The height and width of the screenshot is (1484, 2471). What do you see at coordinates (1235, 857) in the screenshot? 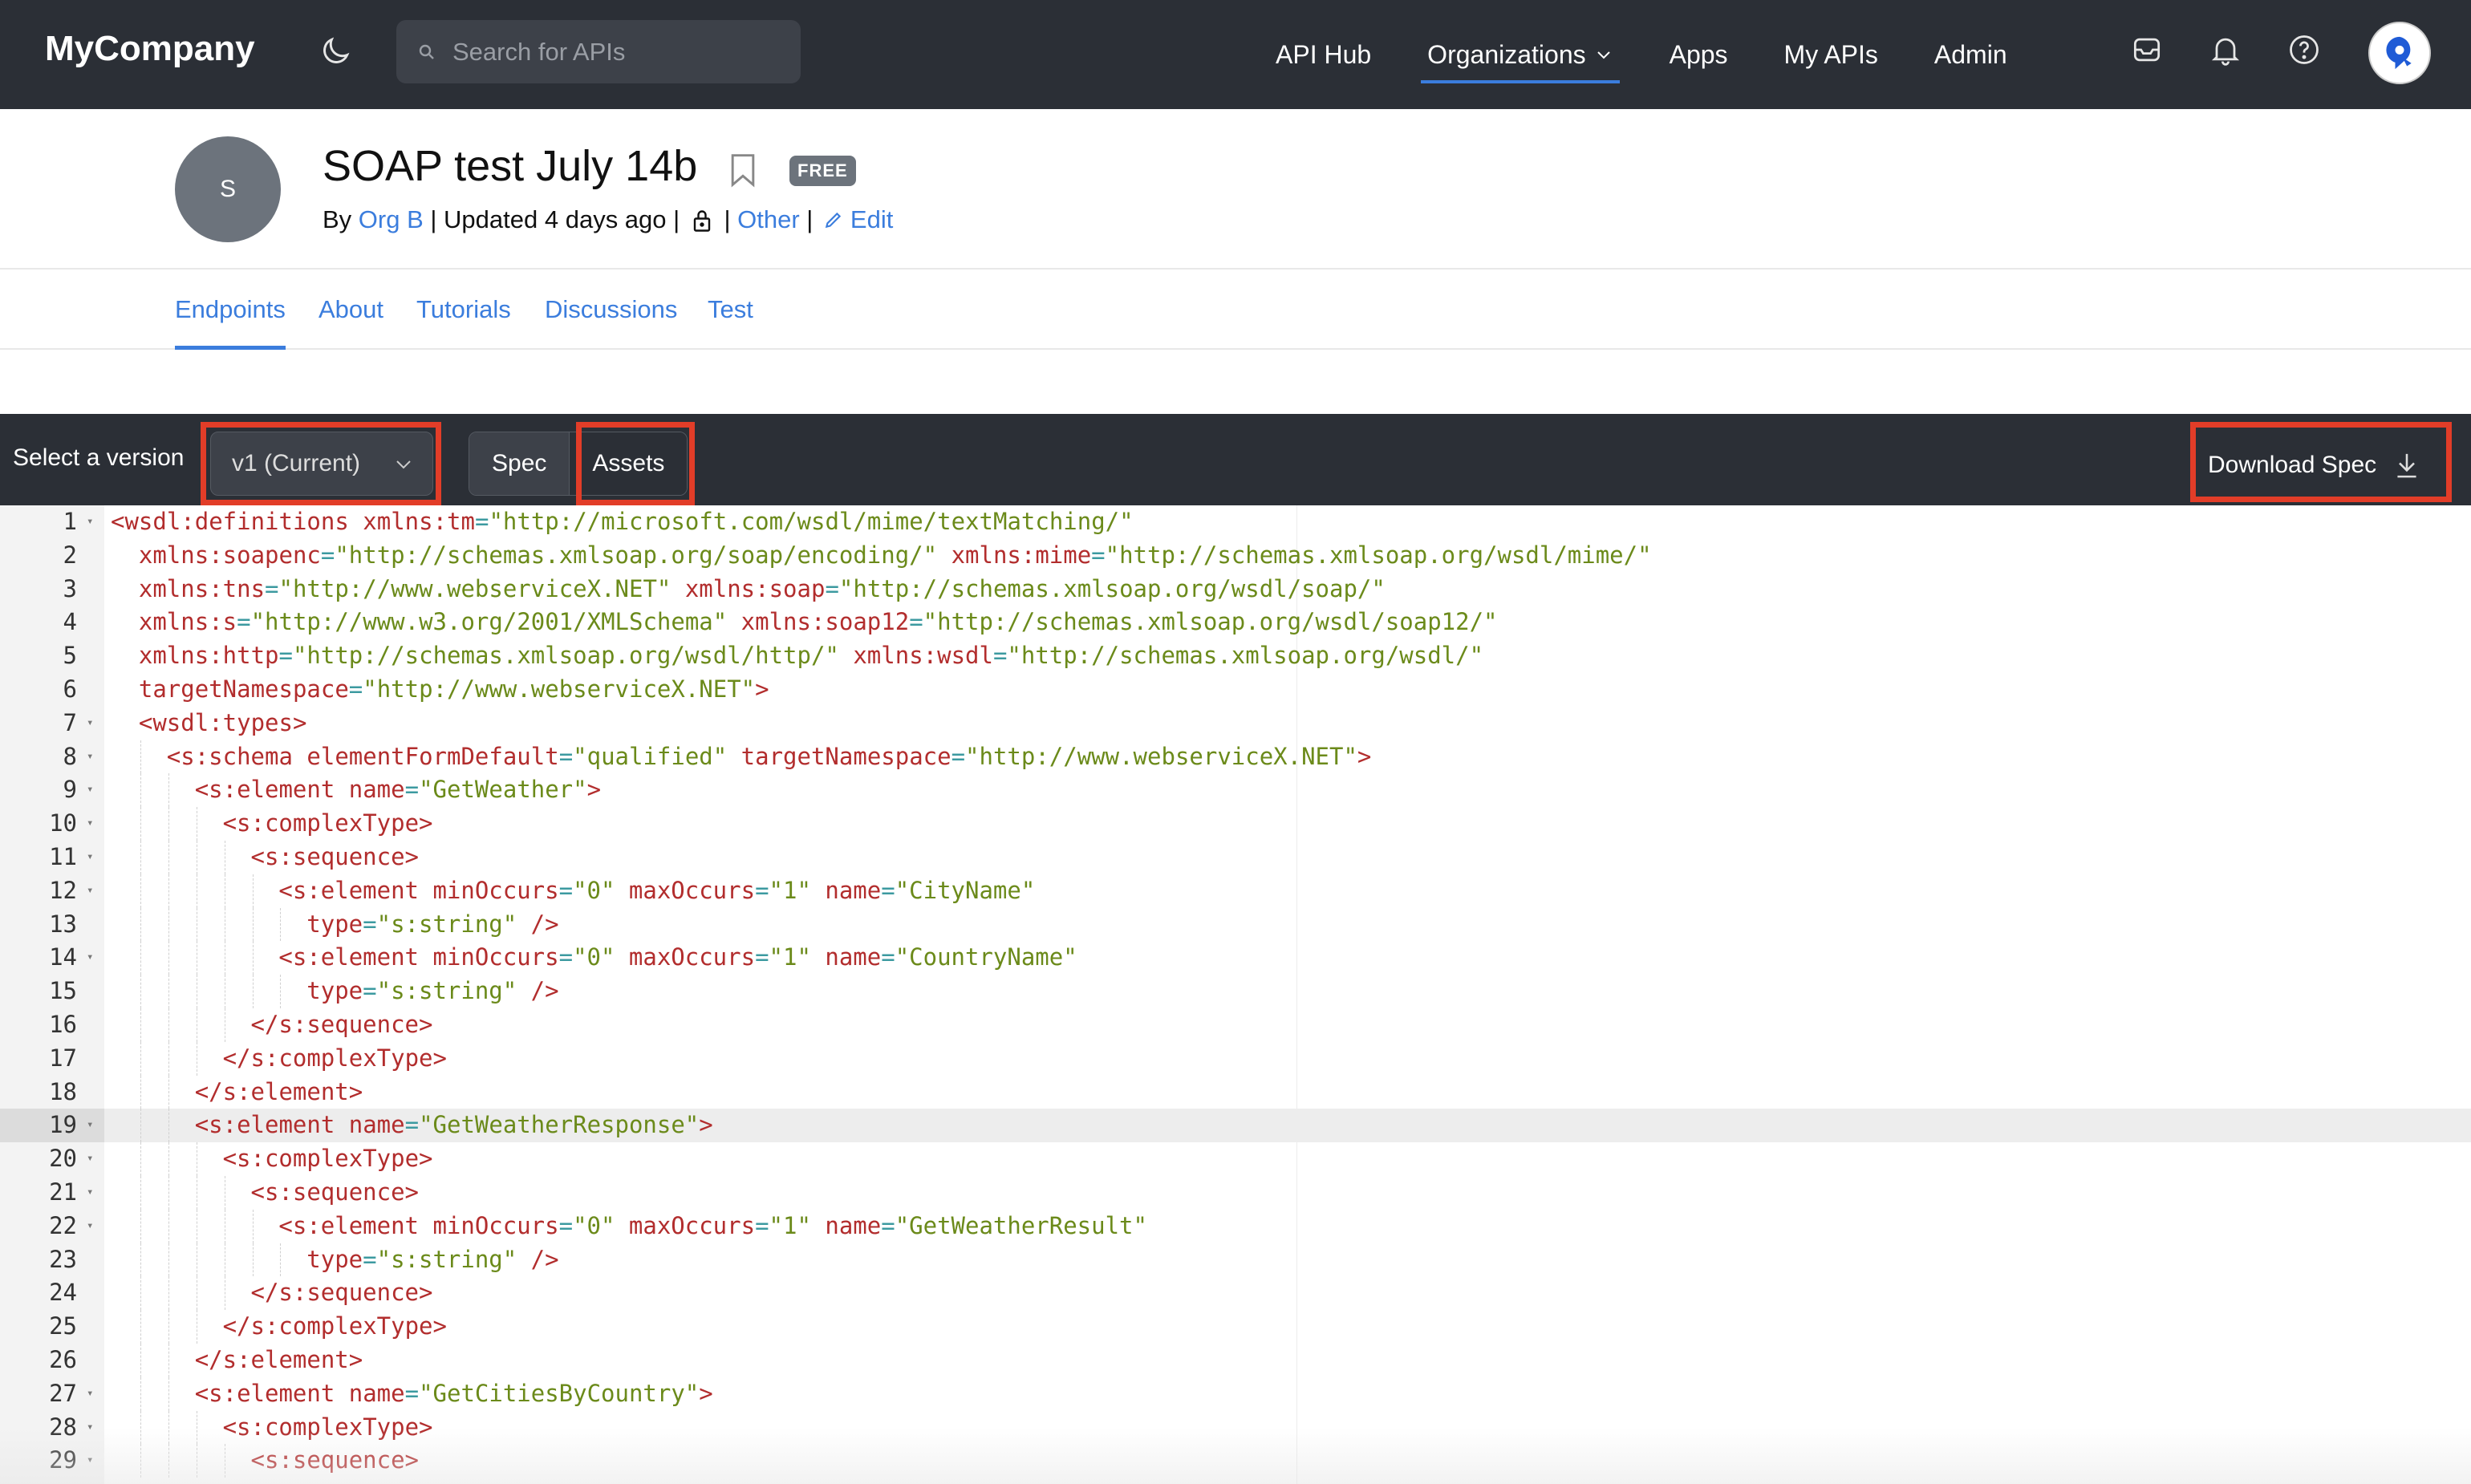
I see `code-line: 11 ▾ <s:sequence>` at bounding box center [1235, 857].